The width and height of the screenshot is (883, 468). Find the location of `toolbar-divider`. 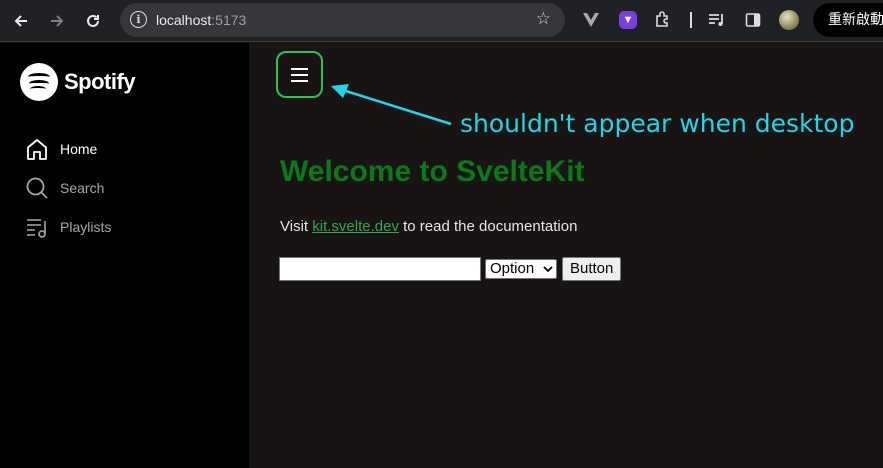

toolbar-divider is located at coordinates (691, 20).